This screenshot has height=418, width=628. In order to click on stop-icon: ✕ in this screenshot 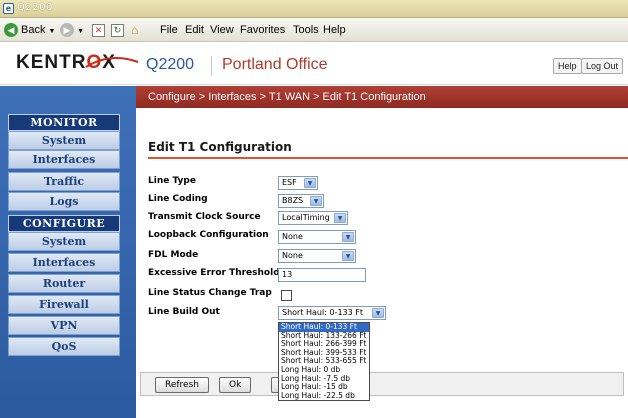, I will do `click(98, 30)`.